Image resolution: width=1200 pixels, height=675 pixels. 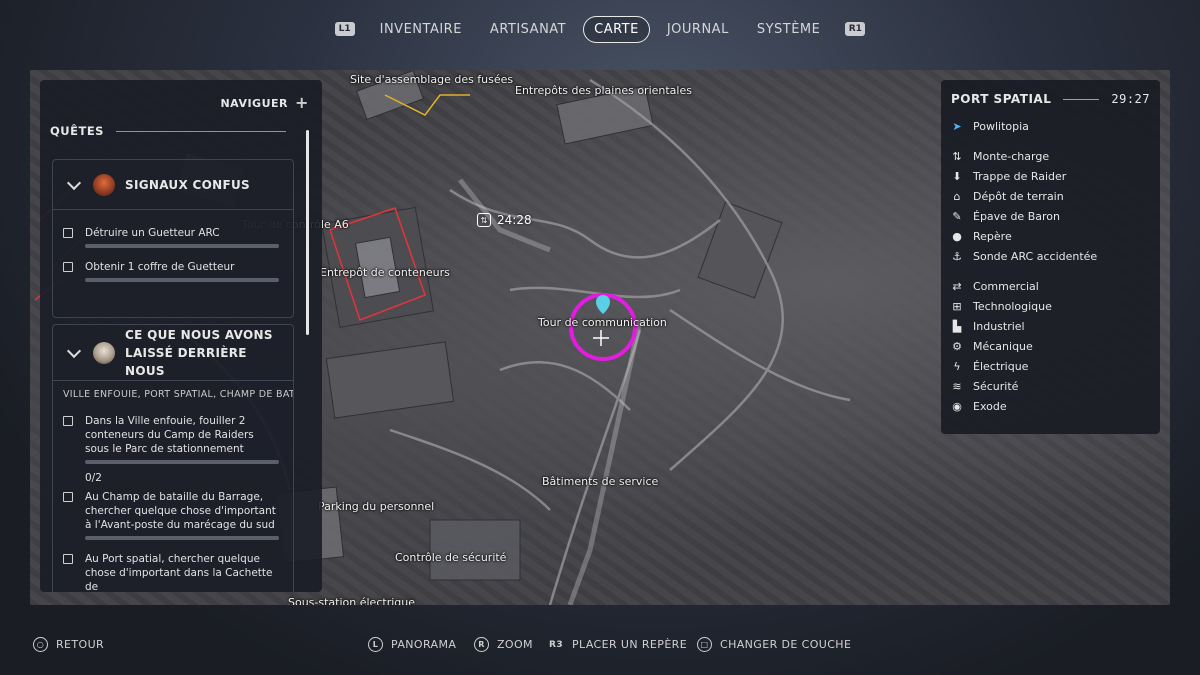 I want to click on objective-text: Obtenir 1 coffre de Guetteur, so click(x=160, y=267).